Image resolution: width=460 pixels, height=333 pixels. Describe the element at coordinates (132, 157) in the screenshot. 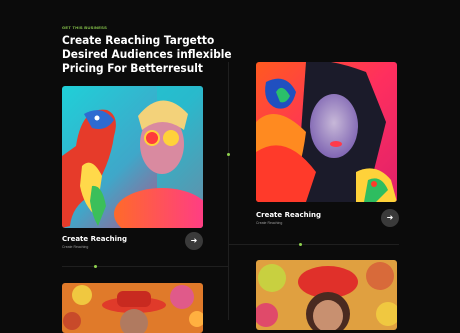

I see `card-image-man-parrot` at that location.